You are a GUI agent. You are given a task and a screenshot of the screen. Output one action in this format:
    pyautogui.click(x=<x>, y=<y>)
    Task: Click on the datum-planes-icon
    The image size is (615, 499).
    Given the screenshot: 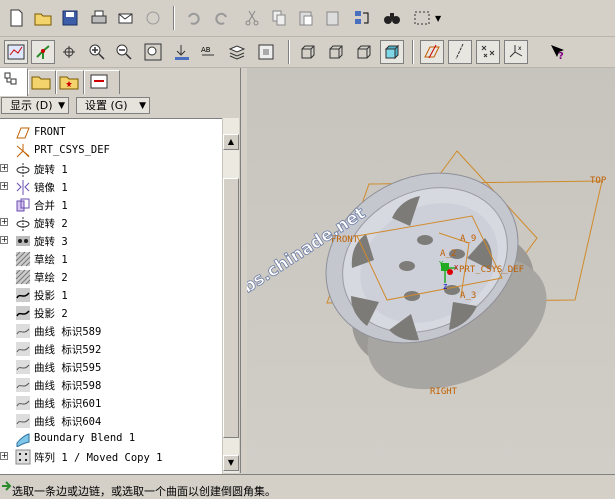 What is the action you would take?
    pyautogui.click(x=432, y=52)
    